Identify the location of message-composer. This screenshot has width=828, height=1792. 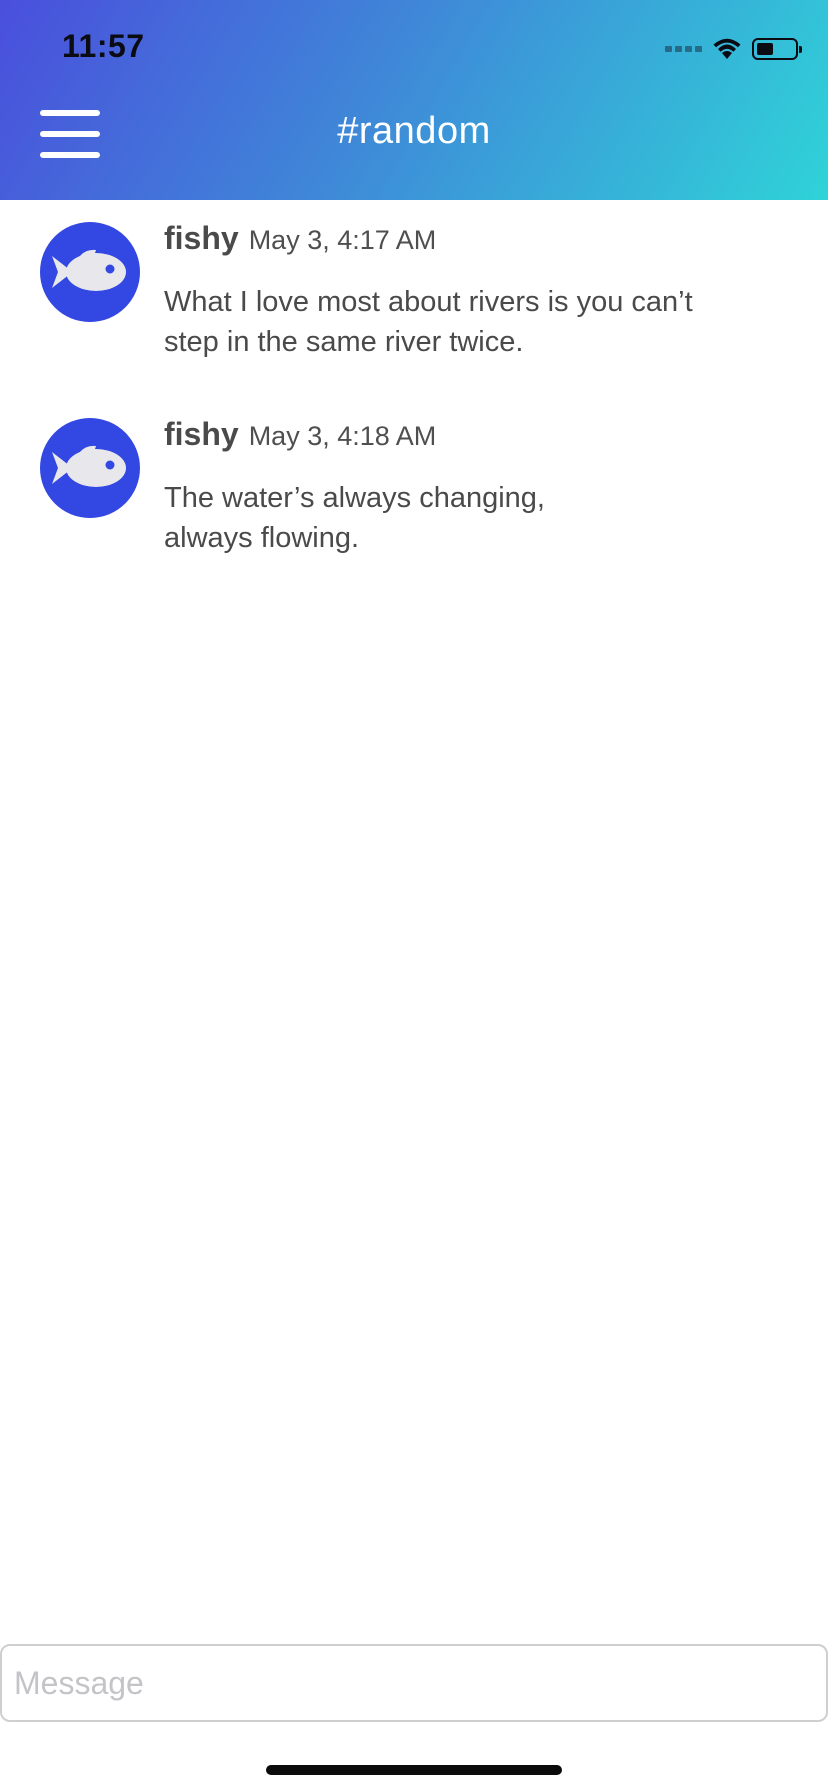
(414, 1683).